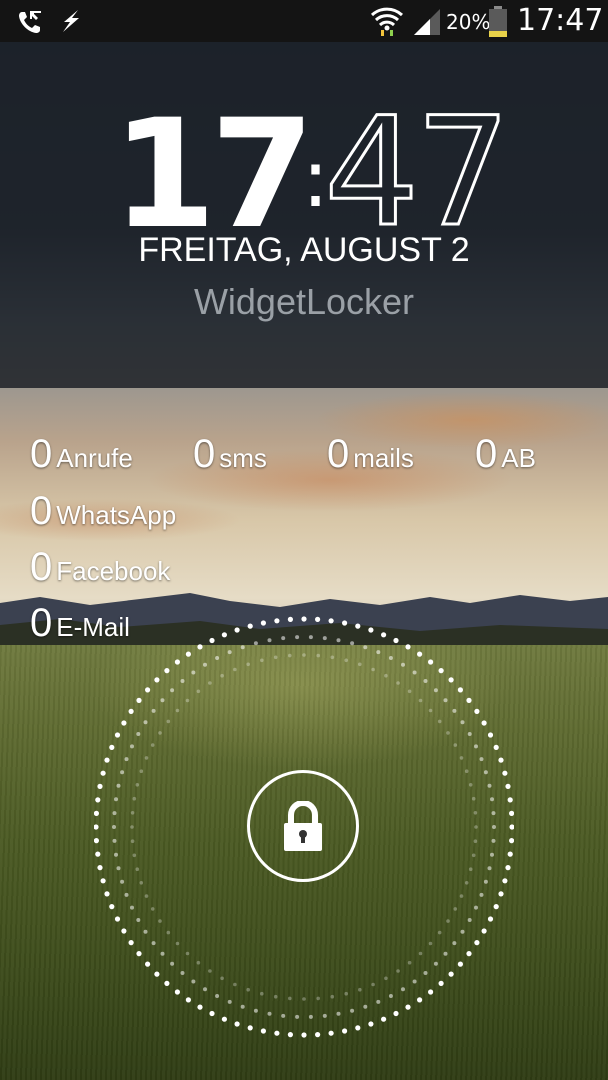 The width and height of the screenshot is (608, 1080). Describe the element at coordinates (304, 21) in the screenshot. I see `status-bar: 20% 17:47` at that location.